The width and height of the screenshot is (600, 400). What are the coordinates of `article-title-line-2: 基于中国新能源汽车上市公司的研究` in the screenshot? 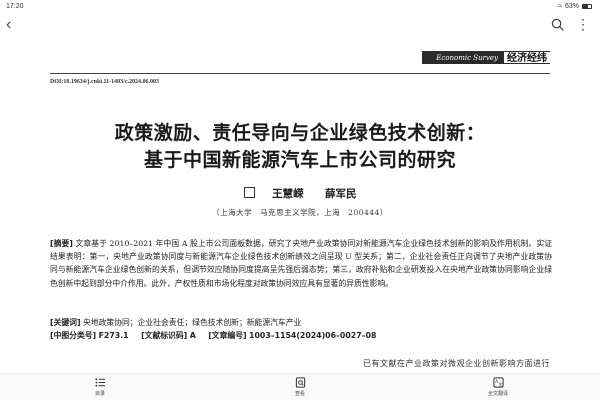 It's located at (299, 160).